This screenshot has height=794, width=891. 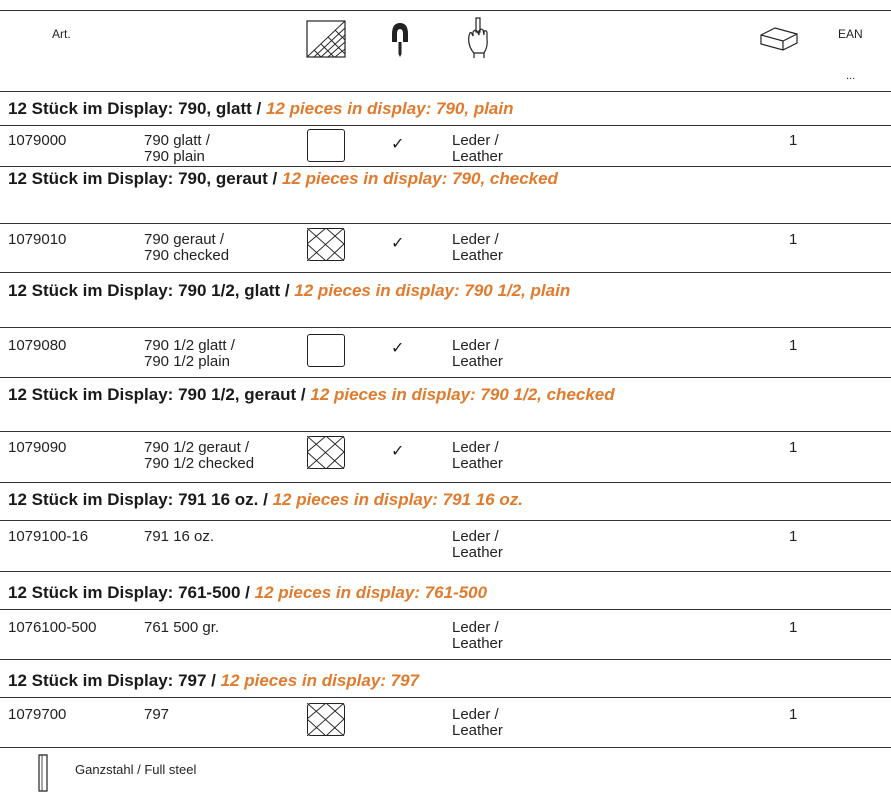 I want to click on section-heading-de: 12 Stück im Display: 790 1/2, geraut /, so click(x=159, y=394).